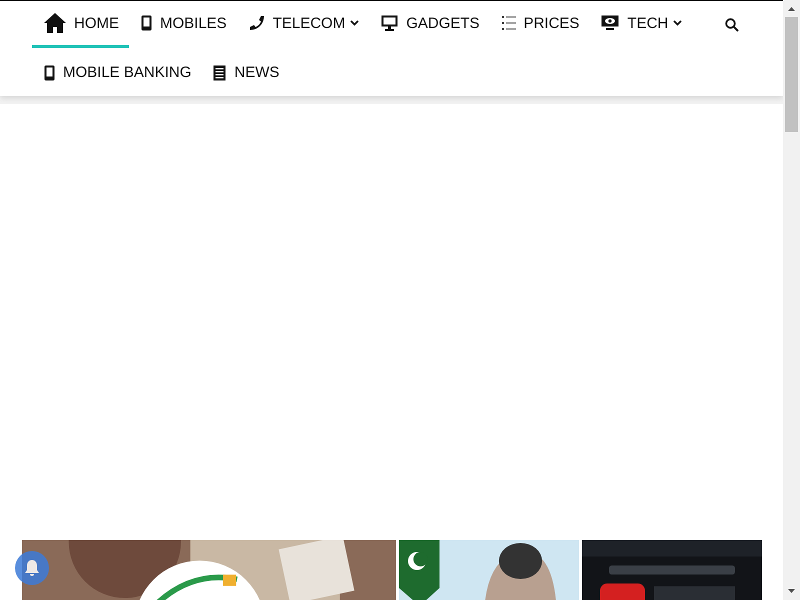 Image resolution: width=800 pixels, height=600 pixels. What do you see at coordinates (610, 23) in the screenshot?
I see `screen-eye-icon` at bounding box center [610, 23].